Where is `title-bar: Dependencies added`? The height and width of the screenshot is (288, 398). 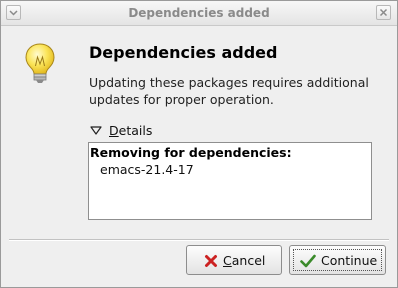 title-bar: Dependencies added is located at coordinates (199, 13).